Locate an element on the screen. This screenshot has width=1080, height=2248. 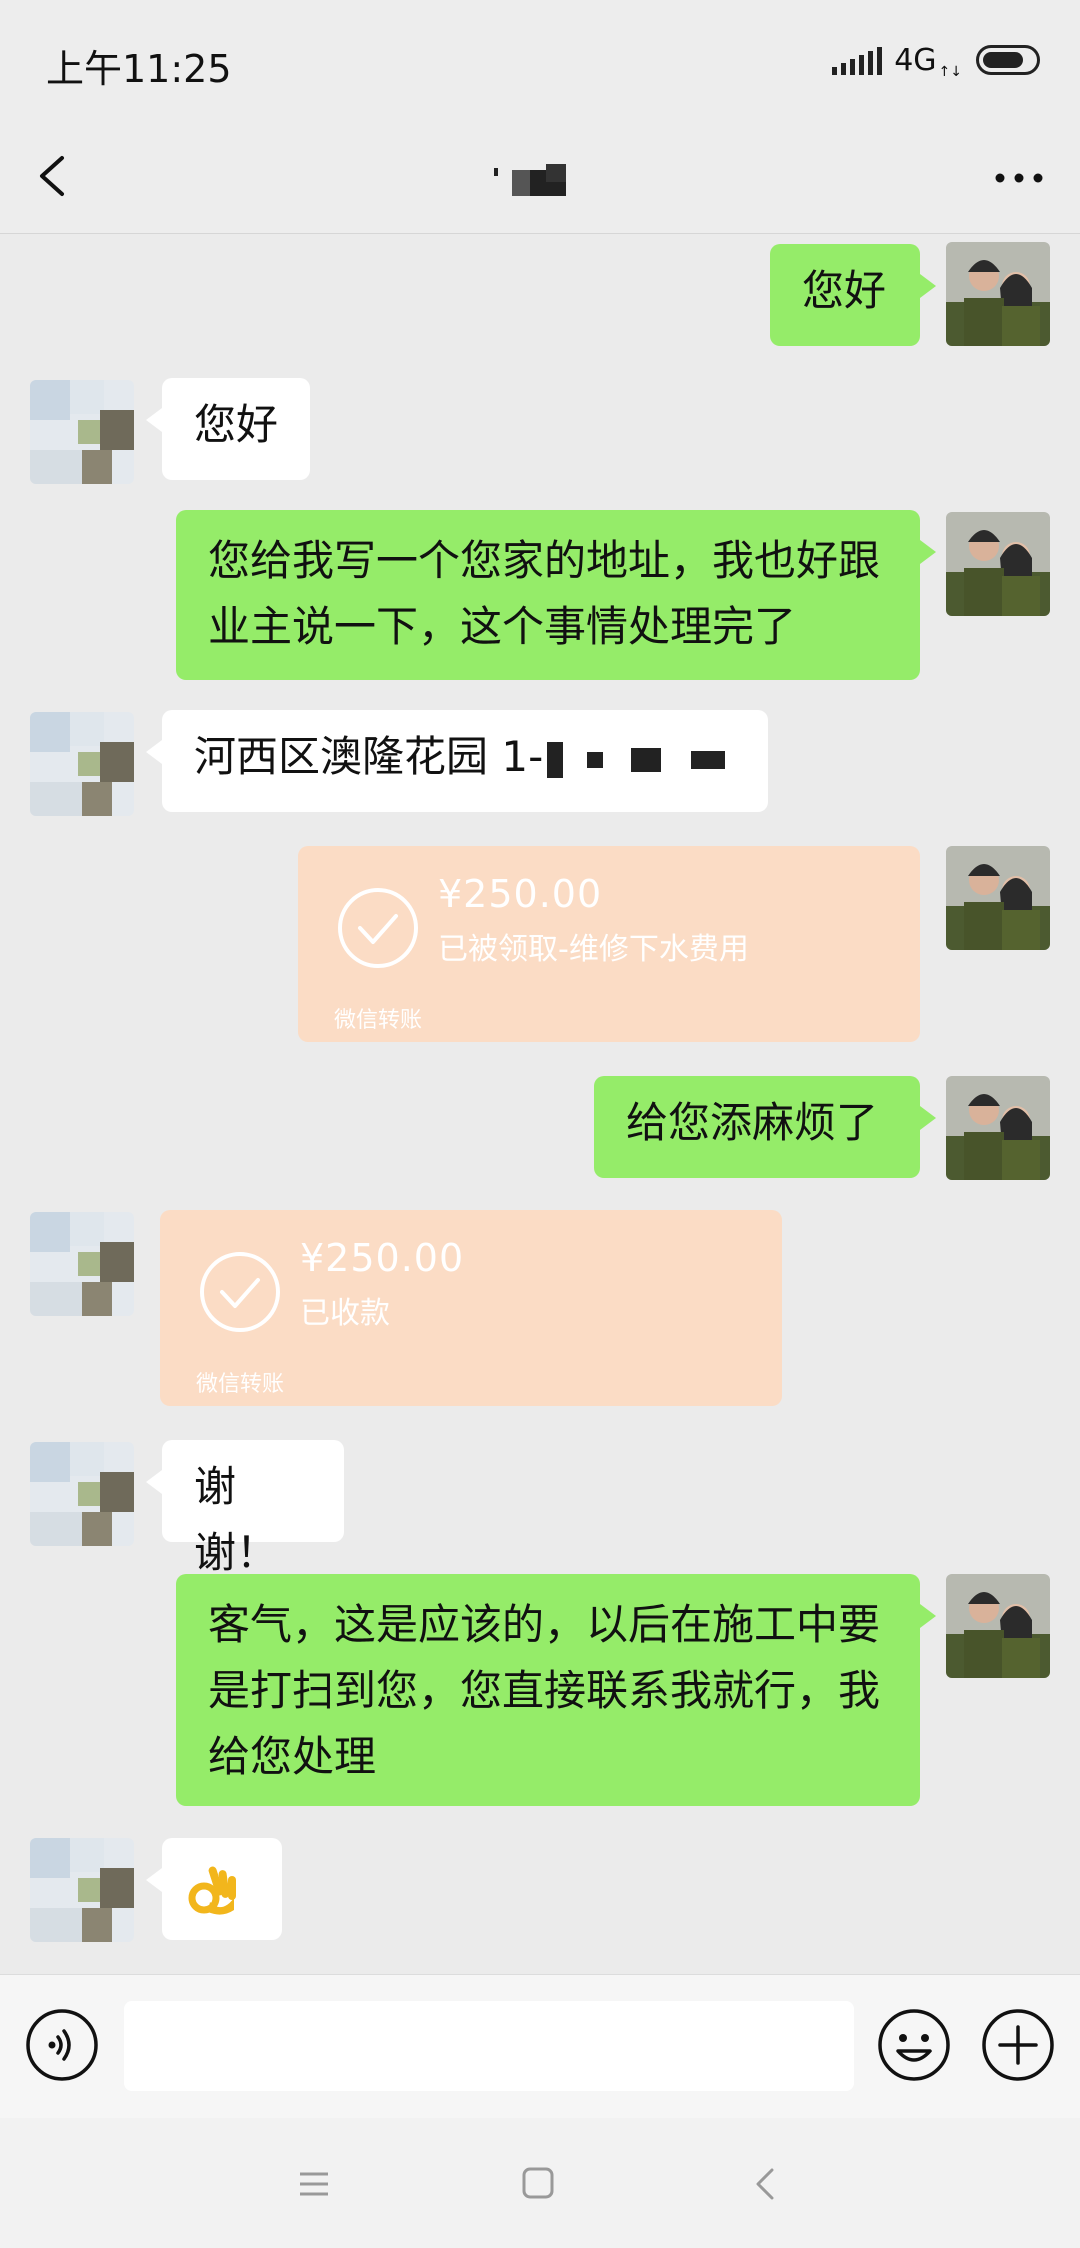
battery-level is located at coordinates (1003, 60).